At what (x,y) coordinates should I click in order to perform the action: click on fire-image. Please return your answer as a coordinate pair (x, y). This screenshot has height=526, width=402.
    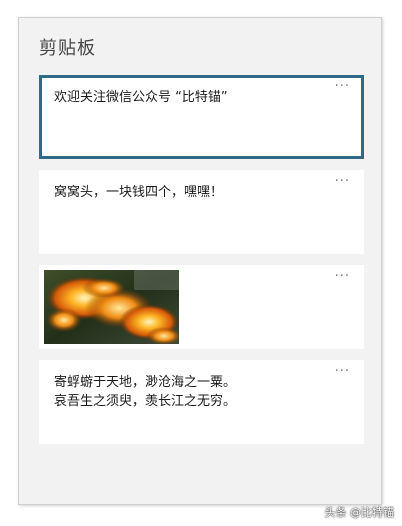
    Looking at the image, I should click on (111, 307).